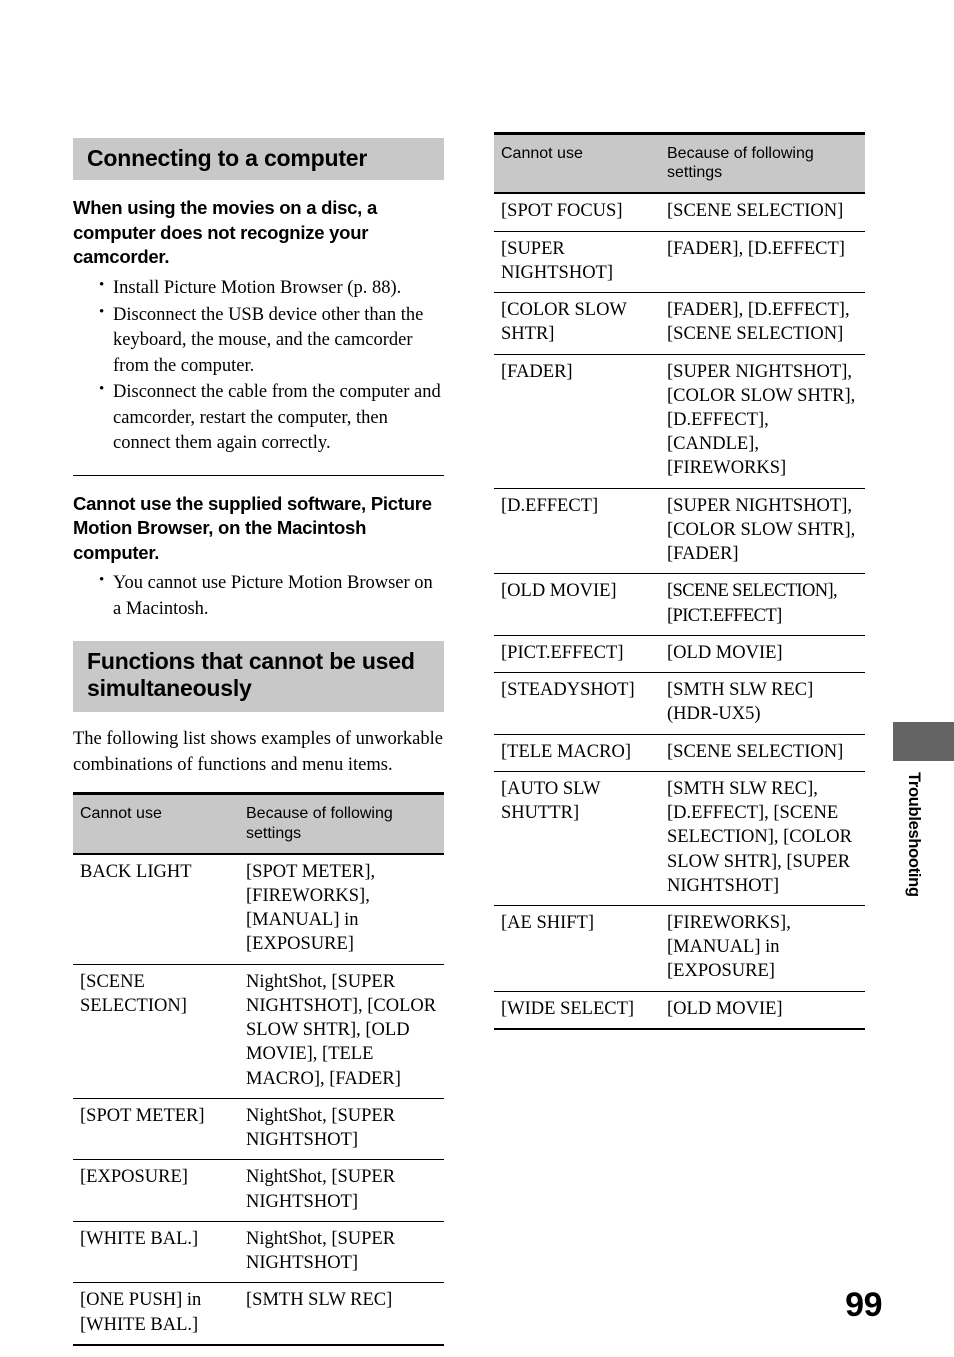 This screenshot has height=1357, width=954. I want to click on cell-settings: [SCENE SELECTION], [PICT.EFFECT], so click(762, 604).